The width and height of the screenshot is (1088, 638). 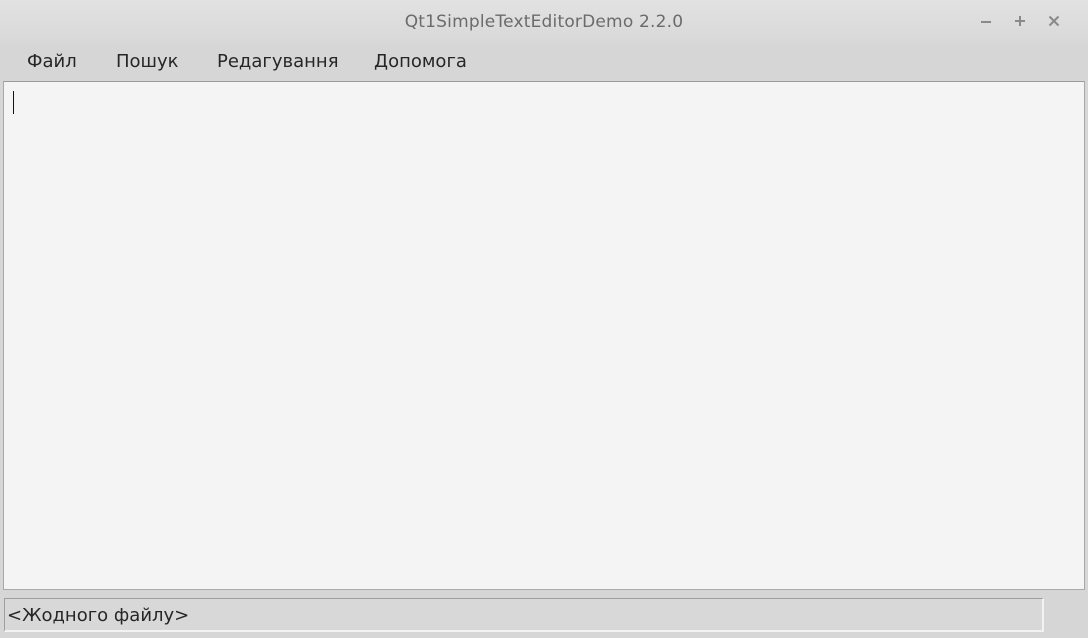 I want to click on close-button, so click(x=1054, y=21).